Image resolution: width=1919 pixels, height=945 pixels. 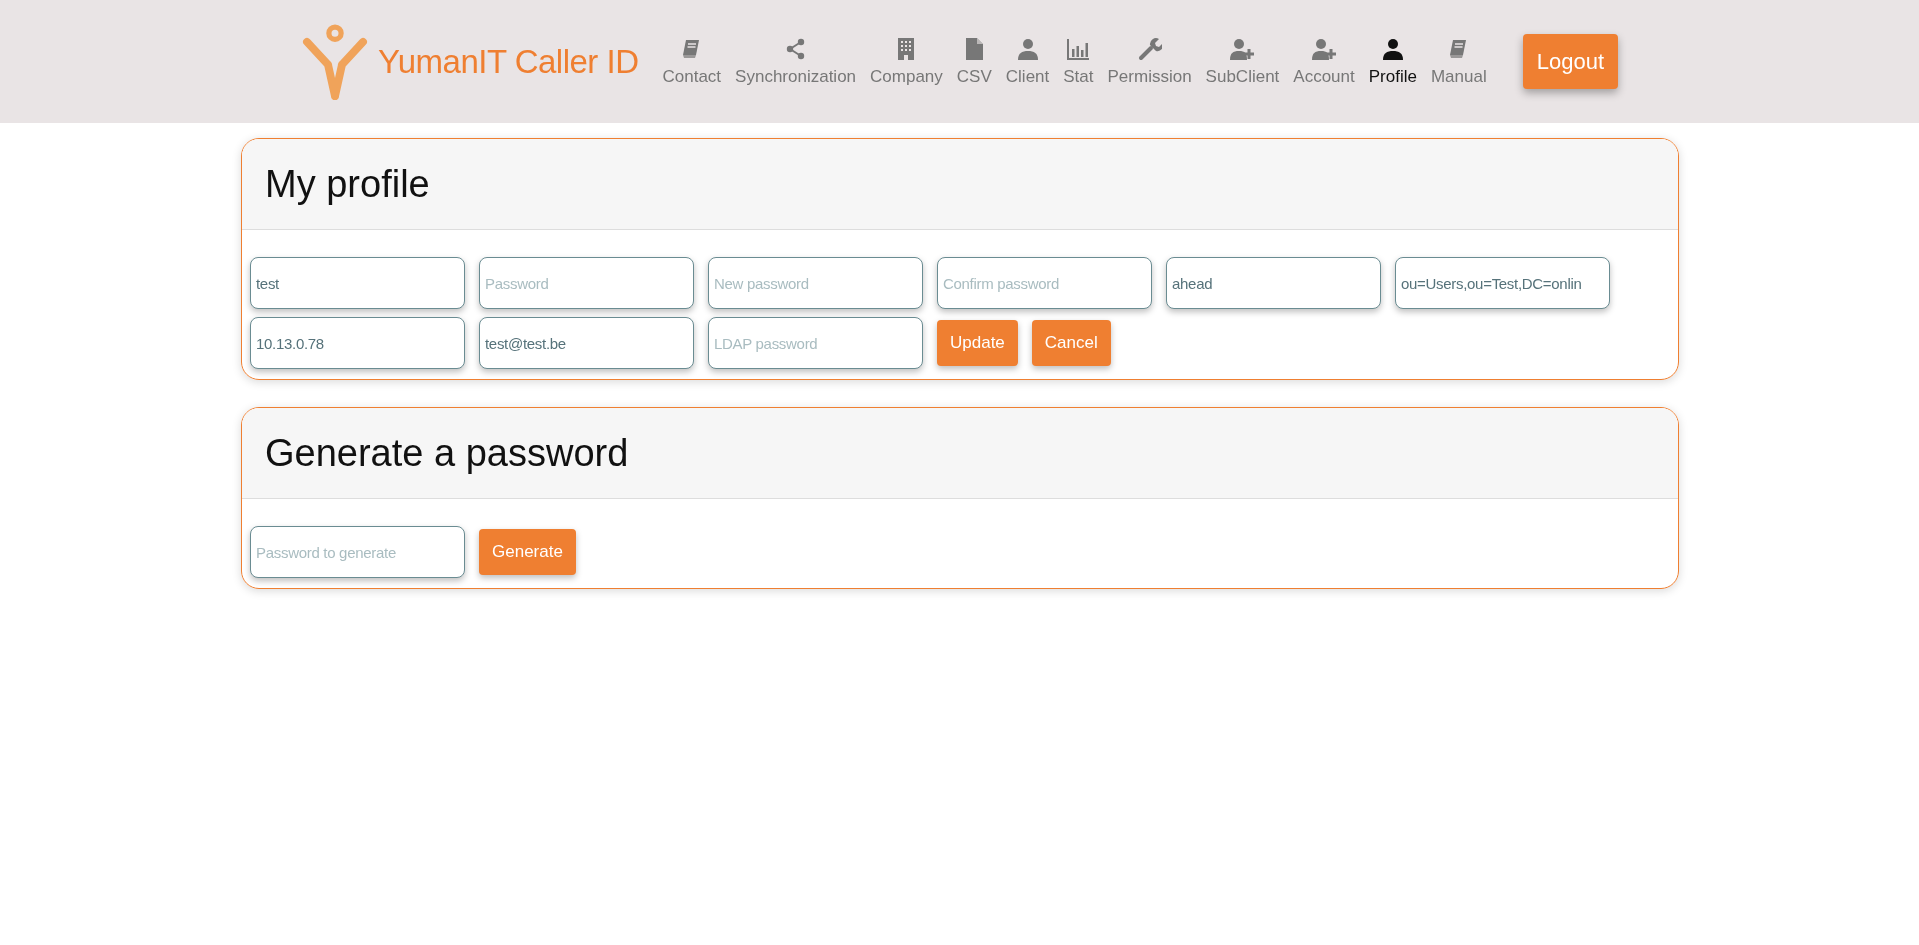 I want to click on nav-link: Profile, so click(x=1392, y=61).